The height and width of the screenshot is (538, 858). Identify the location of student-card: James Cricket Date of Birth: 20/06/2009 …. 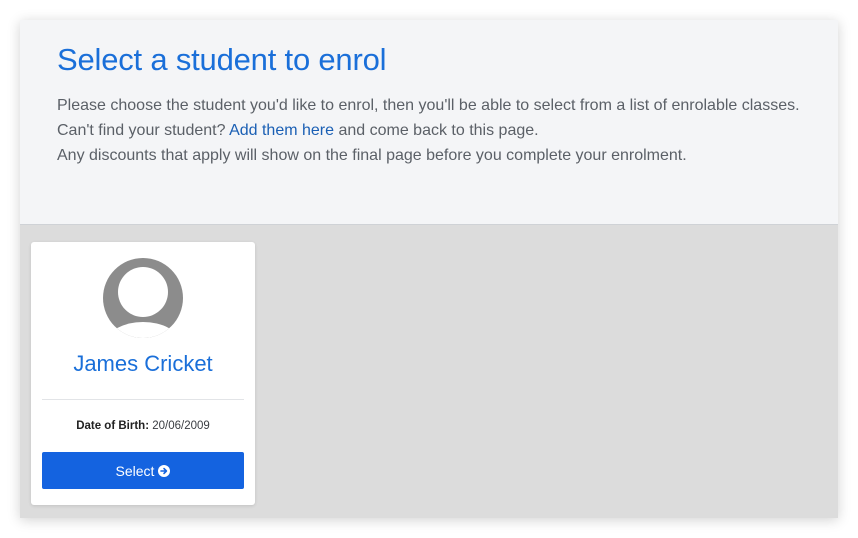
(143, 373).